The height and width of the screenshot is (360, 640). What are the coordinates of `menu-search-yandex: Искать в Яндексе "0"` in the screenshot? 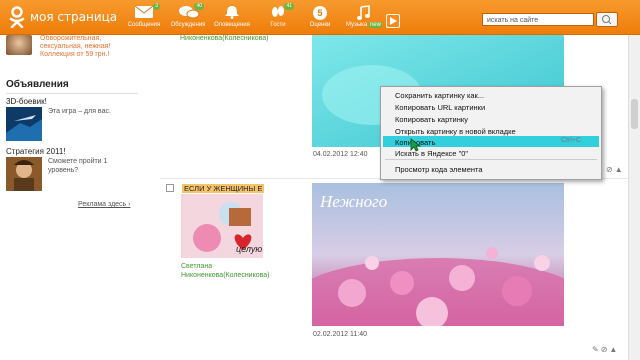 It's located at (431, 153).